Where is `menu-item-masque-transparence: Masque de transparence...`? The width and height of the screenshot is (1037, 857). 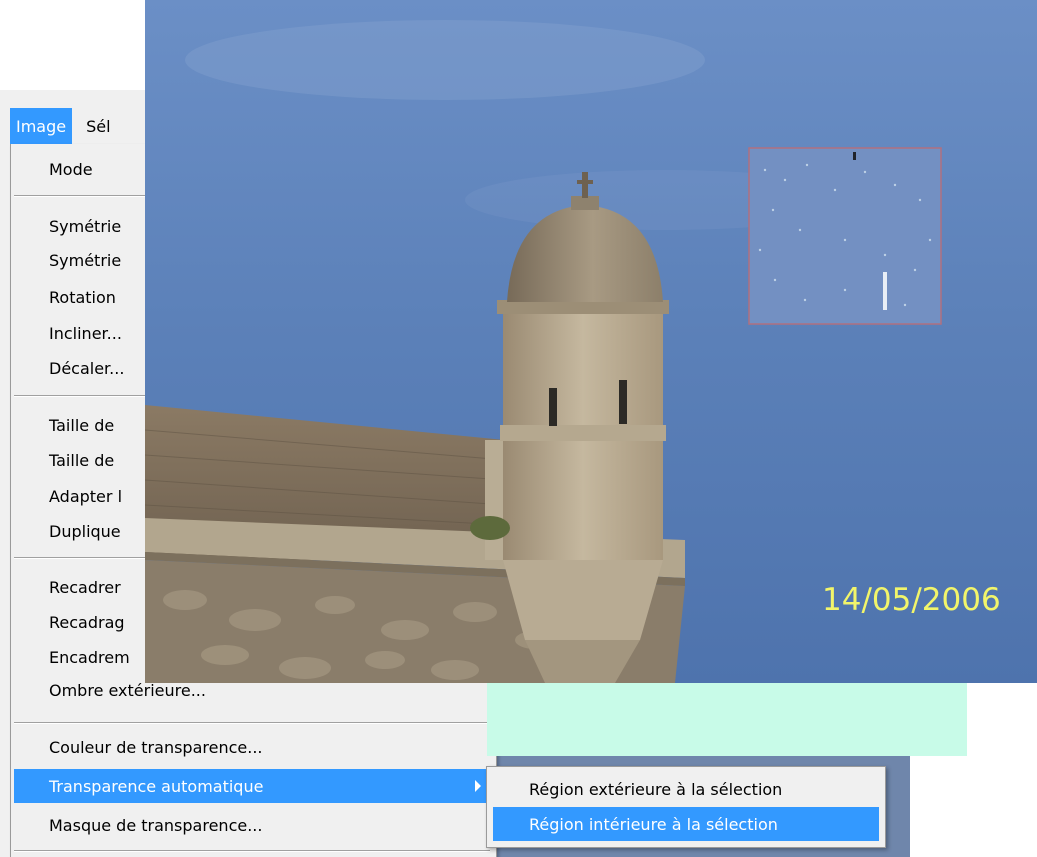
menu-item-masque-transparence: Masque de transparence... is located at coordinates (253, 825).